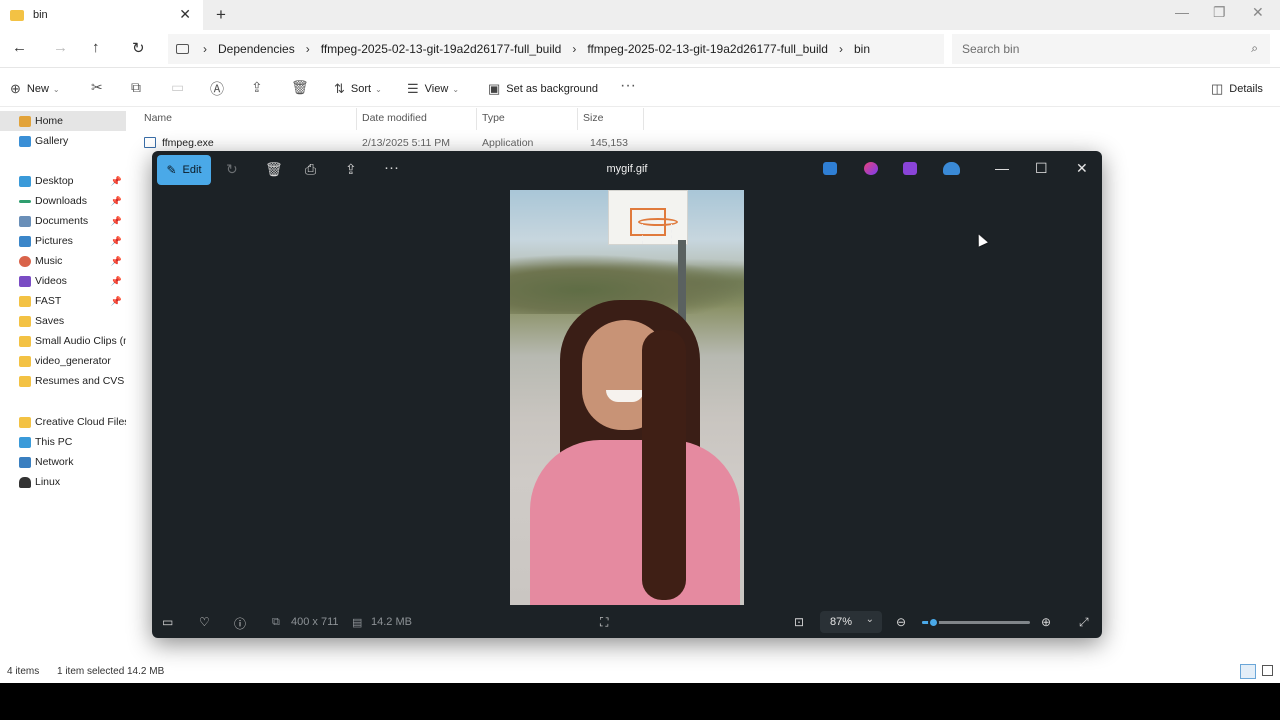  What do you see at coordinates (1258, 12) in the screenshot?
I see `close-window-icon: ✕` at bounding box center [1258, 12].